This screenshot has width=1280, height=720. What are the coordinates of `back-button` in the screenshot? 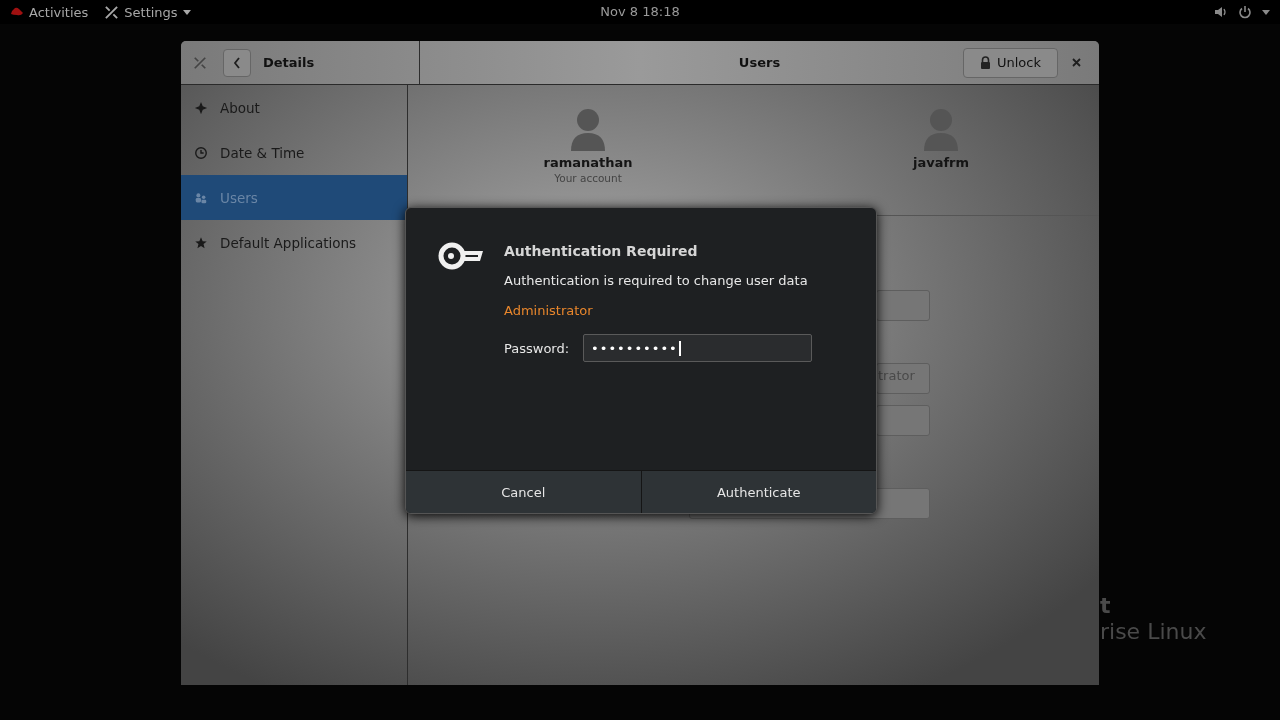 It's located at (237, 62).